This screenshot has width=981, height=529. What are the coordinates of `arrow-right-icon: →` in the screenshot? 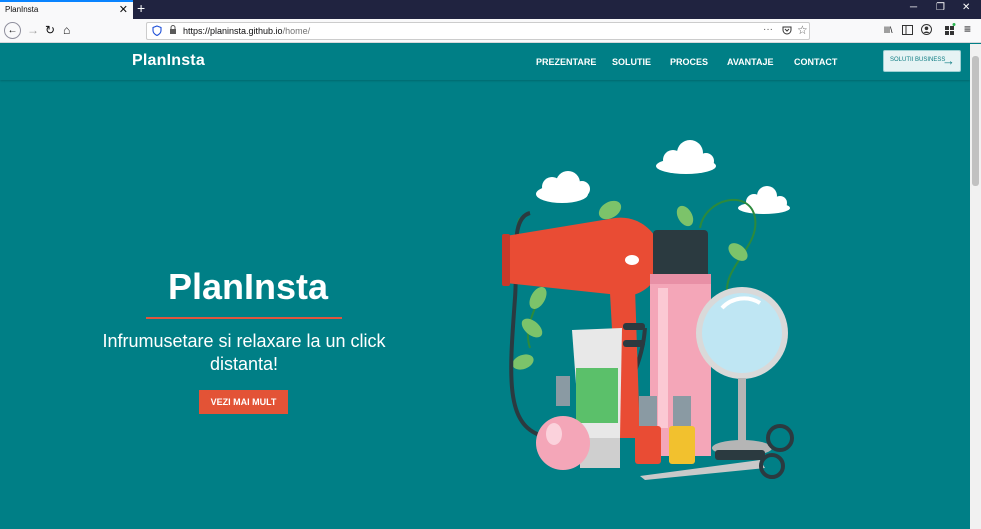 It's located at (948, 60).